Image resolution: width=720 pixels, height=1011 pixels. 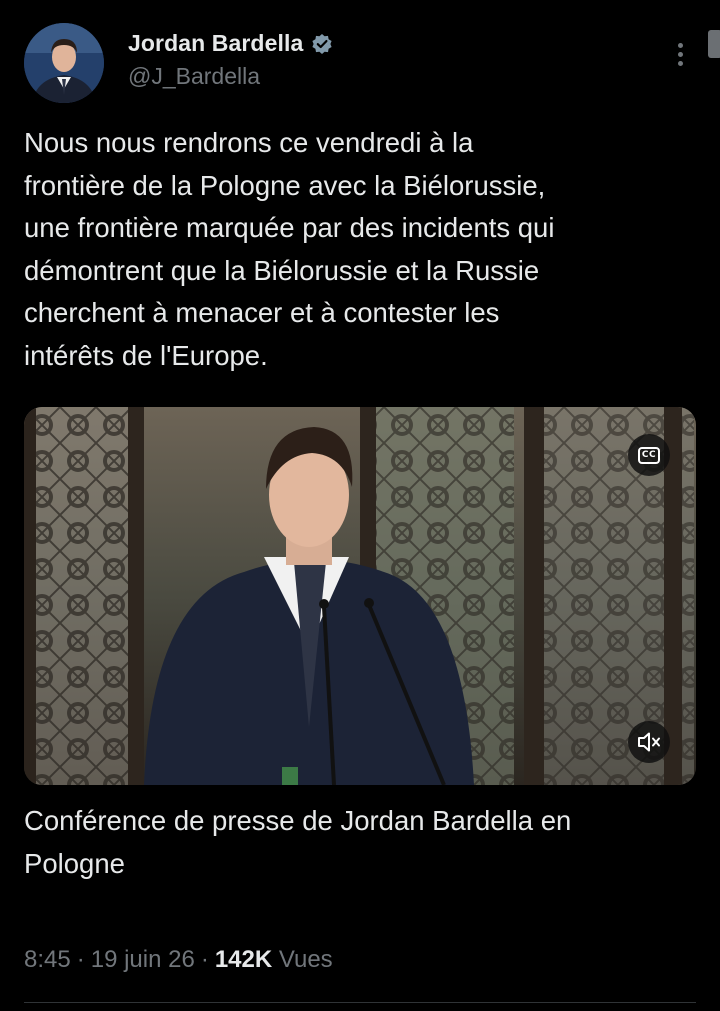 I want to click on verified-badge-icon, so click(x=322, y=44).